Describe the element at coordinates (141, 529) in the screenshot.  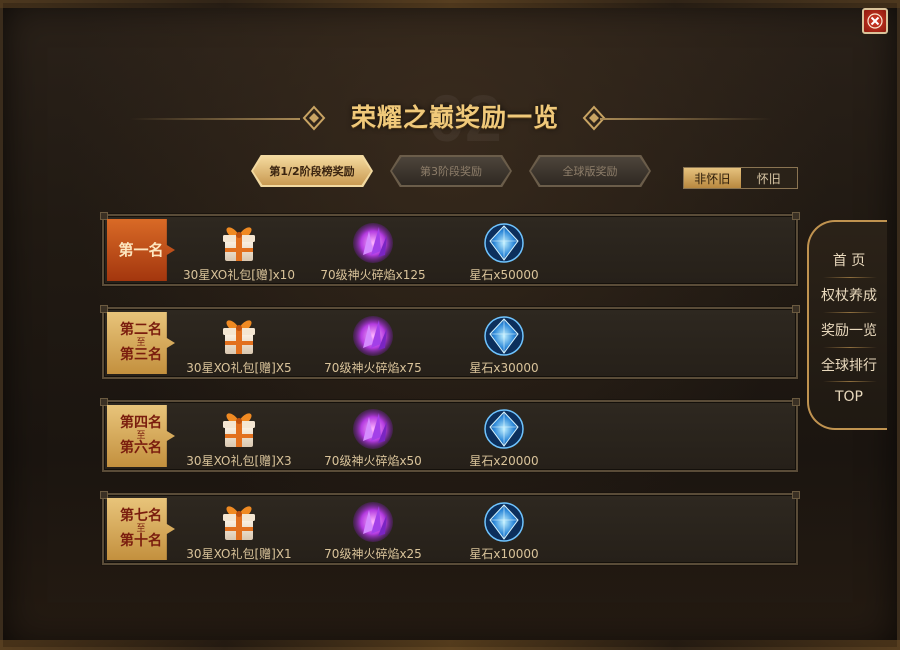
I see `rank-badge: 第七名 至 第十名` at that location.